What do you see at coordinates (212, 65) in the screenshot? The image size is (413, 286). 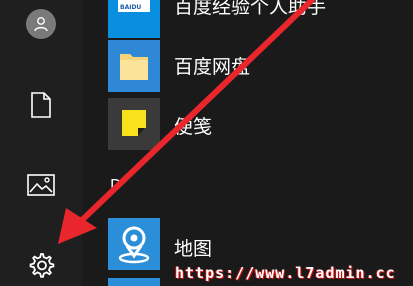 I see `app-label-baidu-netdisk: 百度网盘` at bounding box center [212, 65].